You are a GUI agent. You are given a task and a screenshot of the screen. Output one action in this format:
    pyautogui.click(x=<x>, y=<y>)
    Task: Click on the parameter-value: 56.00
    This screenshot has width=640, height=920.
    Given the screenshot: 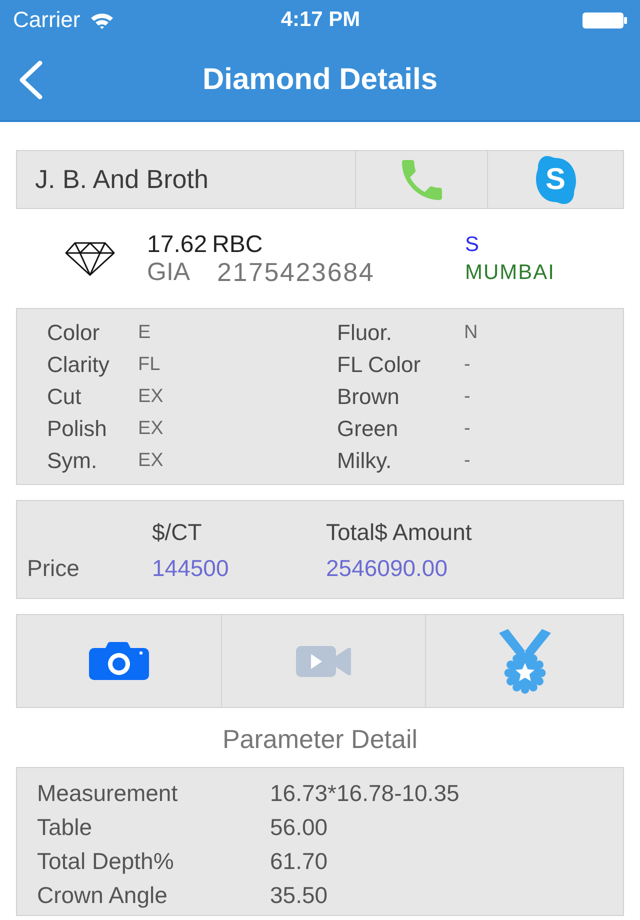 What is the action you would take?
    pyautogui.click(x=299, y=827)
    